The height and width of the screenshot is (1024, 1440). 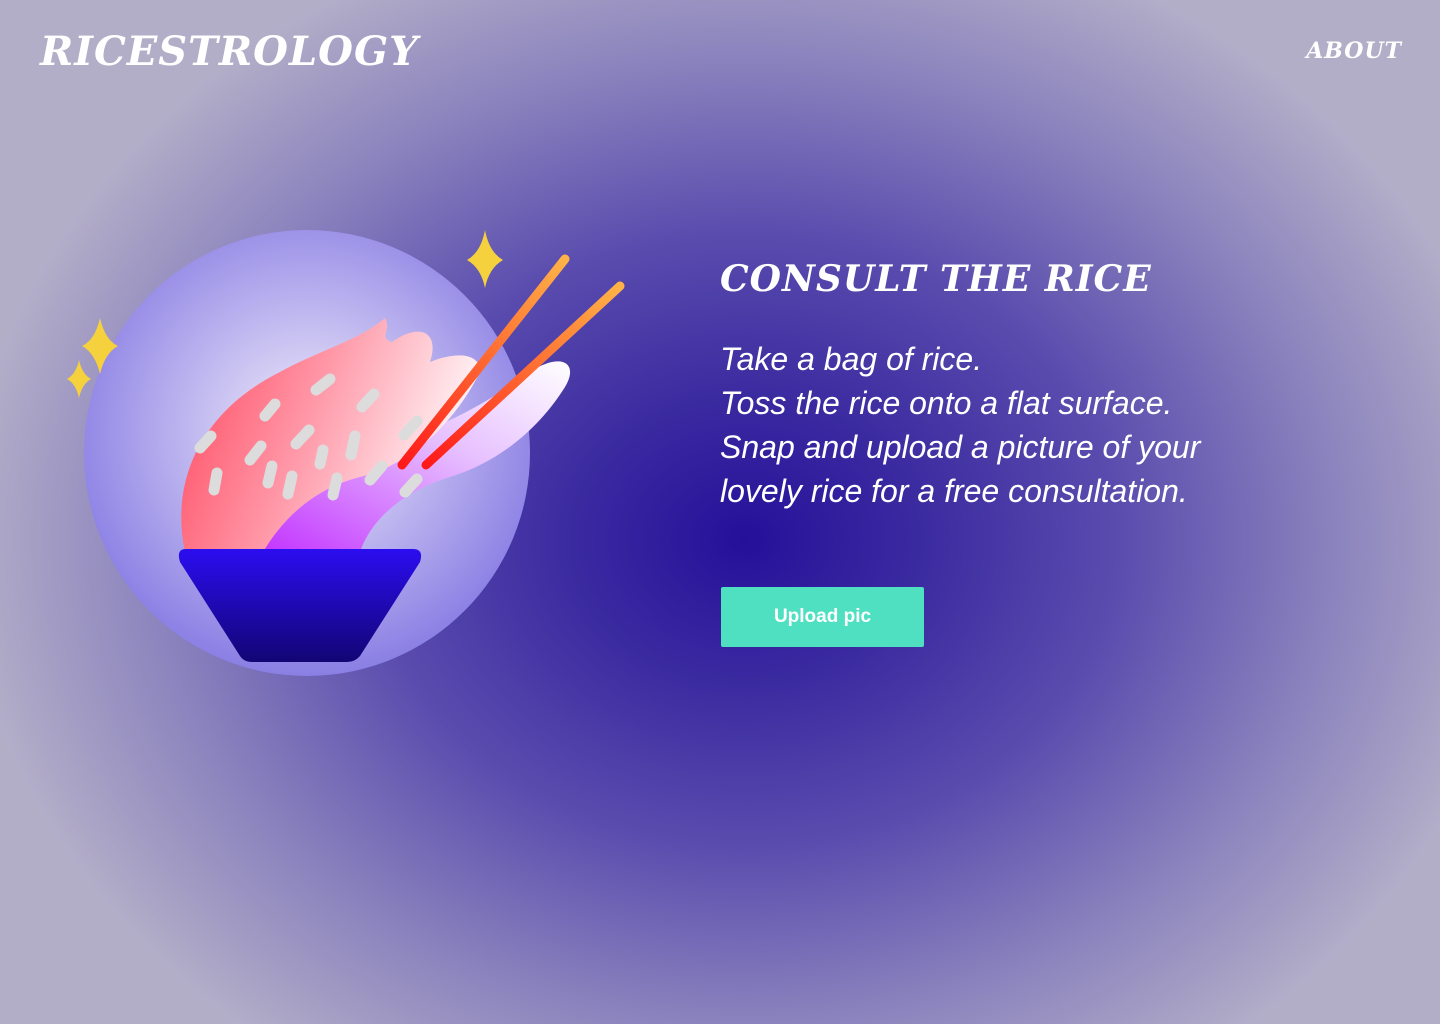 What do you see at coordinates (960, 447) in the screenshot?
I see `instruction-line: Snap and upload a picture of your` at bounding box center [960, 447].